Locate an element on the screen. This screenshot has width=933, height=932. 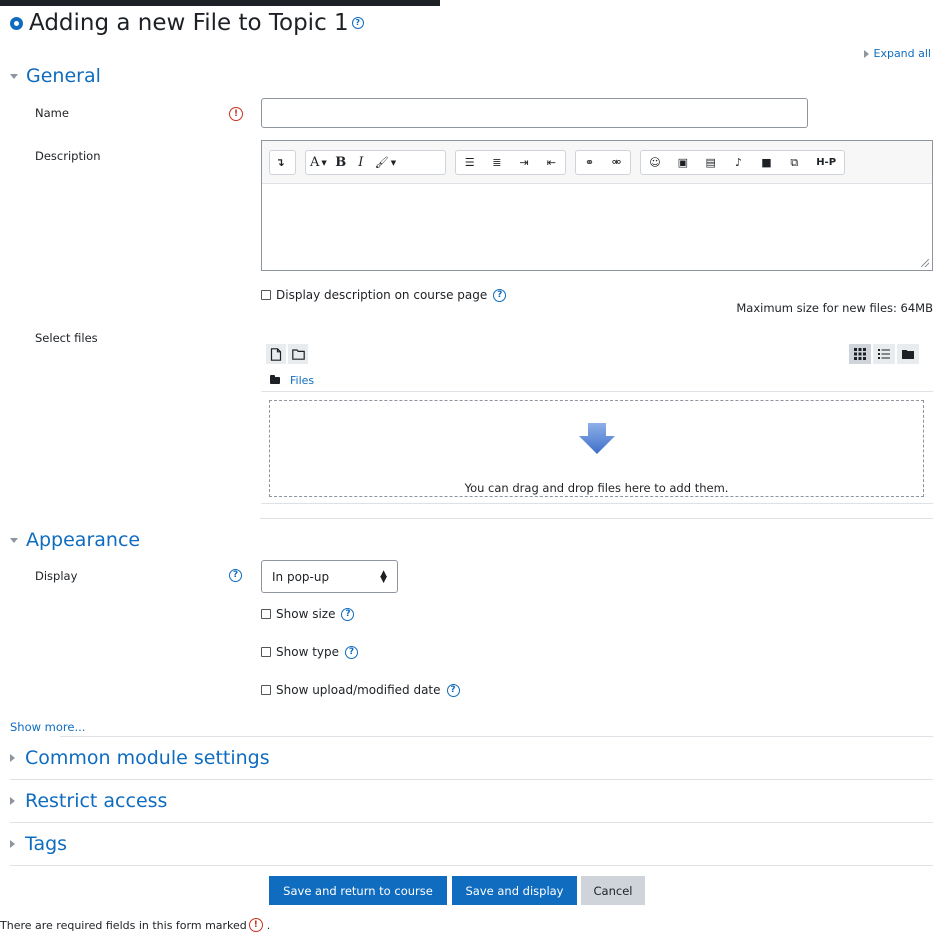
resize-handle-icon is located at coordinates (925, 263).